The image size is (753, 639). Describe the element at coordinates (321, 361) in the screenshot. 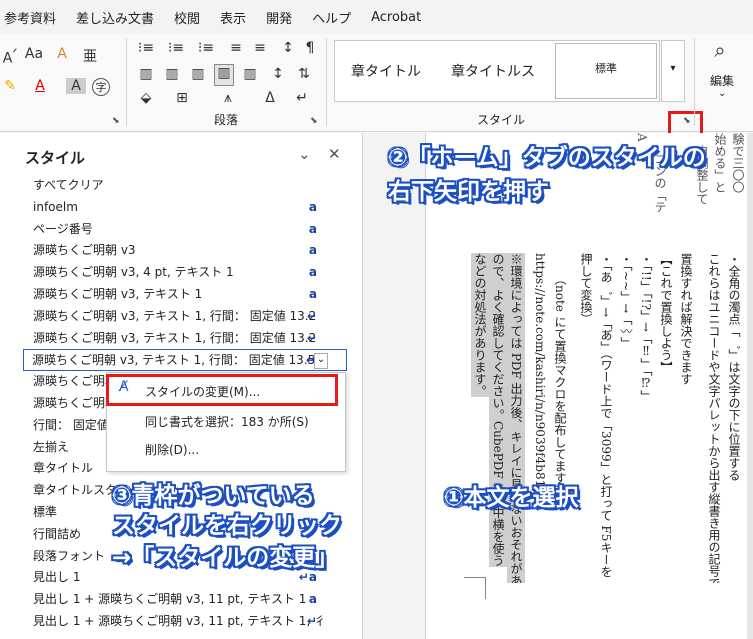

I see `style-dropdown-icon: ⌄` at that location.